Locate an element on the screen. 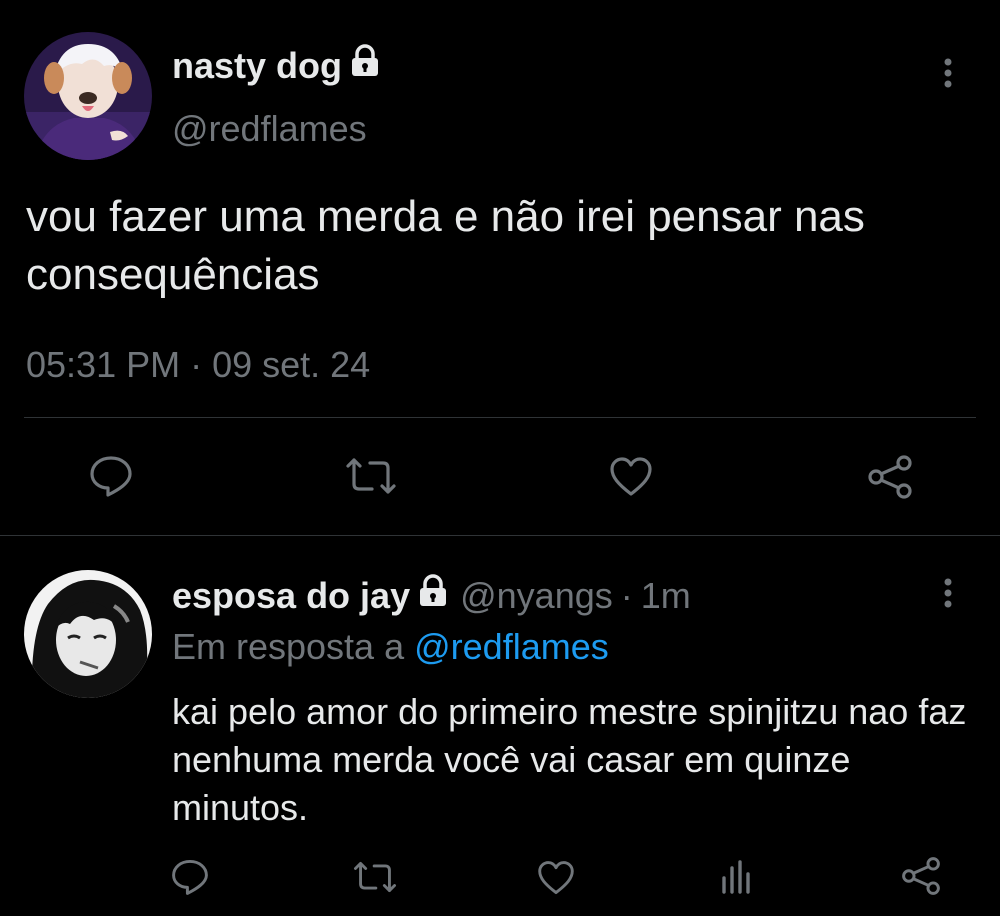 Image resolution: width=1000 pixels, height=916 pixels. reply-avatar is located at coordinates (88, 634).